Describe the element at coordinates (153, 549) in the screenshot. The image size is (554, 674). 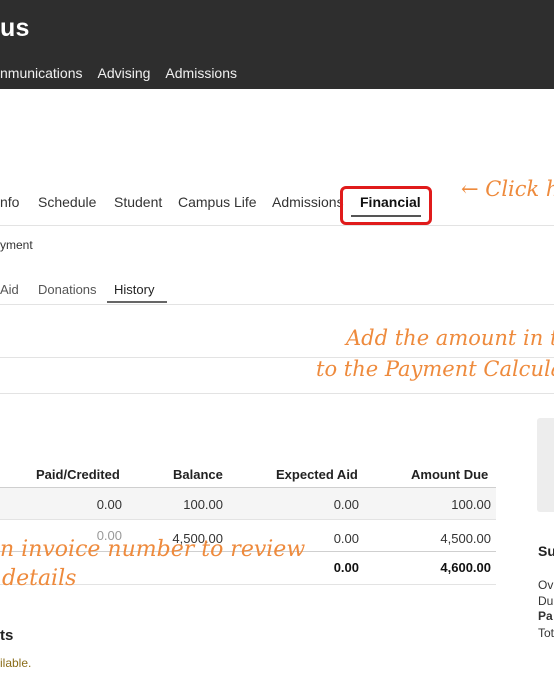
I see `annotation-invoice-line1: n invoice number to review` at that location.